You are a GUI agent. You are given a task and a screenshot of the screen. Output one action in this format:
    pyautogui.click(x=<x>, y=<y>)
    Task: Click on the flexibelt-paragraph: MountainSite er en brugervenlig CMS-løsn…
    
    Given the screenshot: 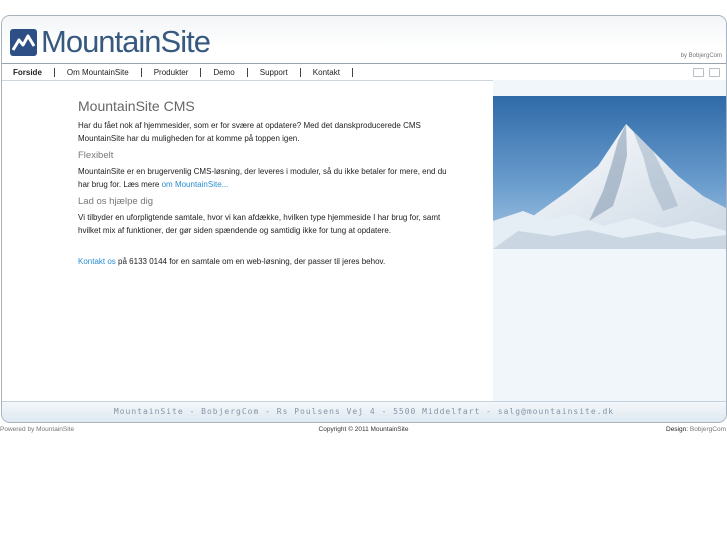 What is the action you would take?
    pyautogui.click(x=269, y=178)
    